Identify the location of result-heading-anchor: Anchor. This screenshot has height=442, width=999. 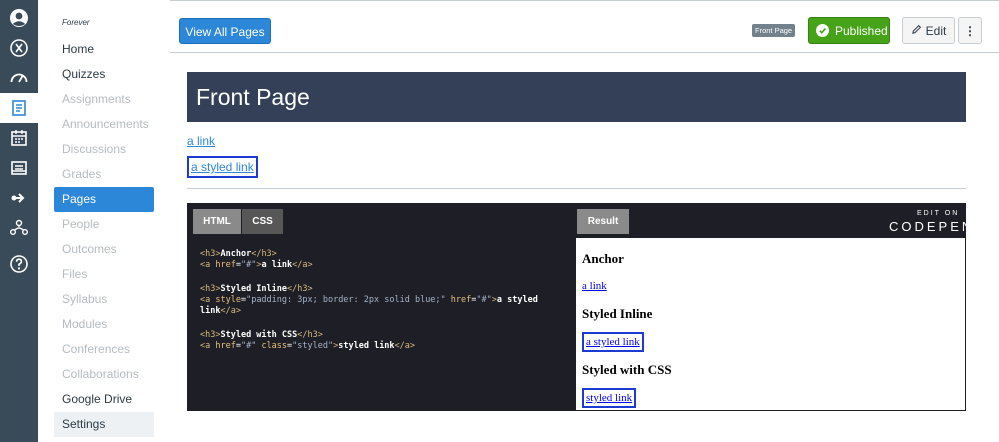
(603, 258).